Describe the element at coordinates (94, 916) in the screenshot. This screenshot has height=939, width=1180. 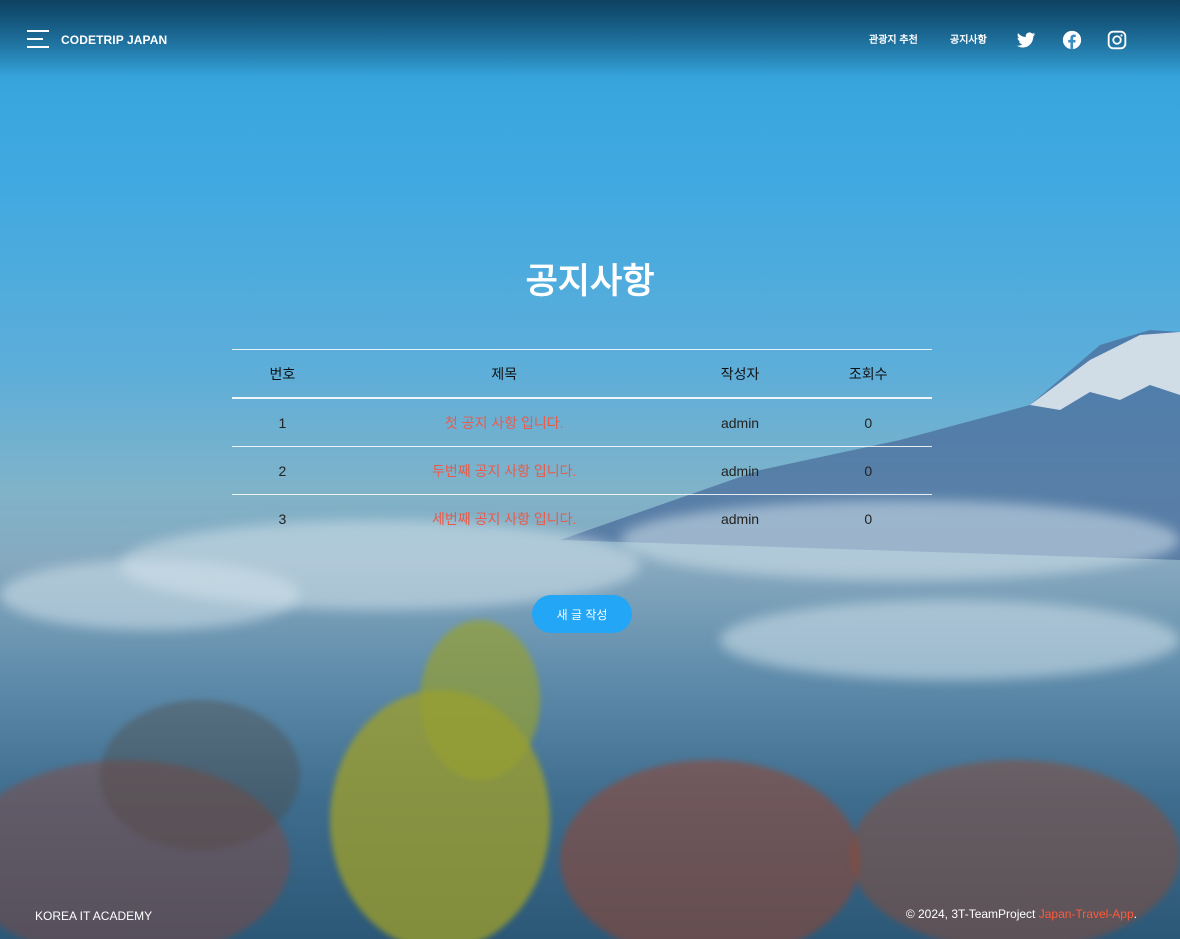
I see `footer-academy-name: KOREA IT ACADEMY` at that location.